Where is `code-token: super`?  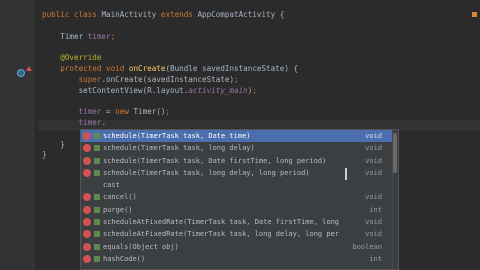 code-token: super is located at coordinates (90, 79).